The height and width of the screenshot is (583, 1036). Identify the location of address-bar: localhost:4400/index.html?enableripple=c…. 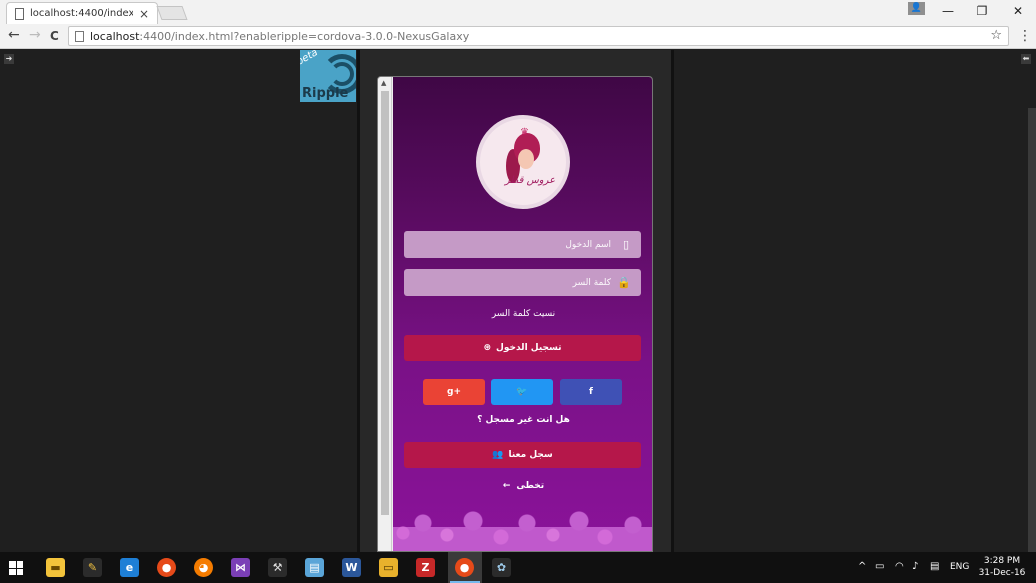
(538, 36).